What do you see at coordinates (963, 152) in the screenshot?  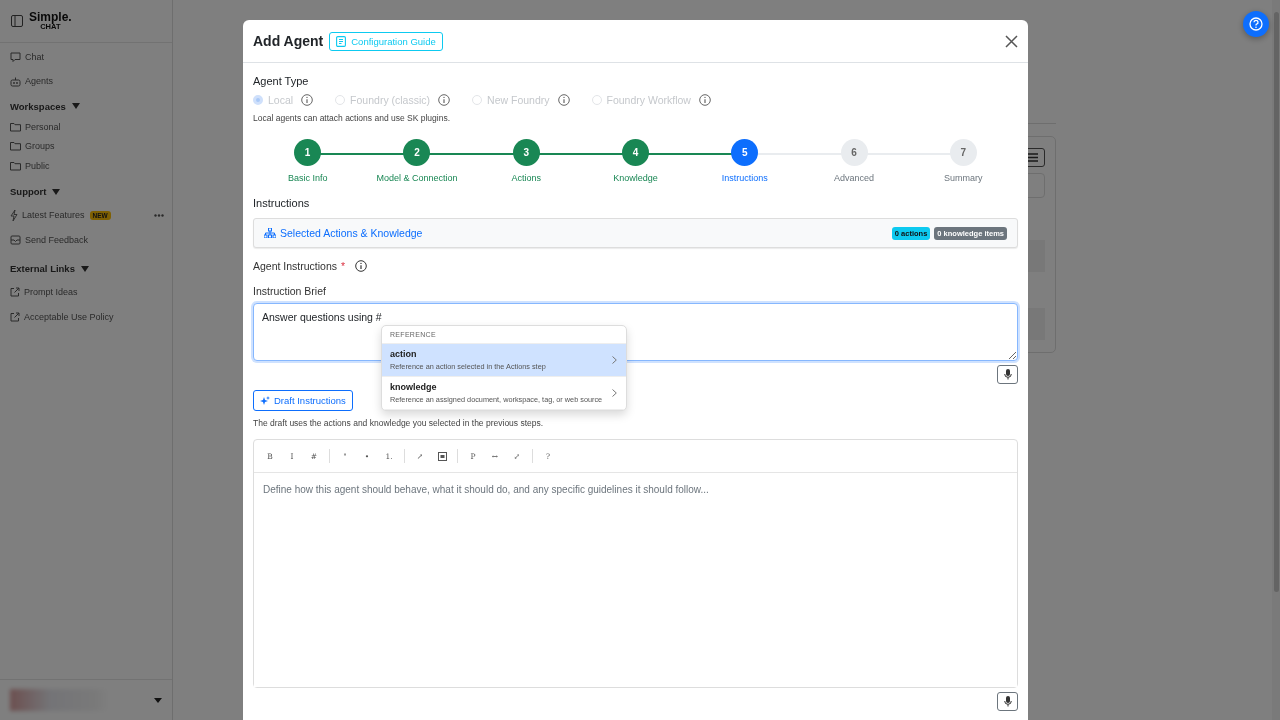 I see `step-circle: 7` at bounding box center [963, 152].